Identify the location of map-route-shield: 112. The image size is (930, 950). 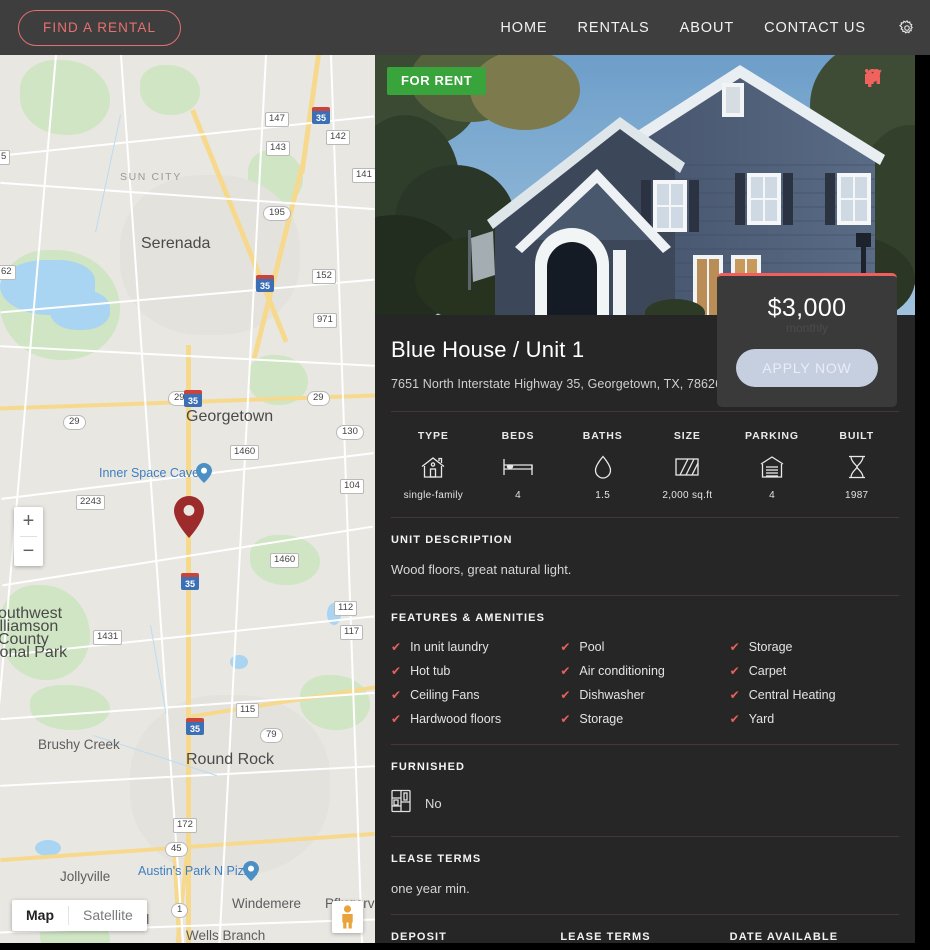
(346, 608).